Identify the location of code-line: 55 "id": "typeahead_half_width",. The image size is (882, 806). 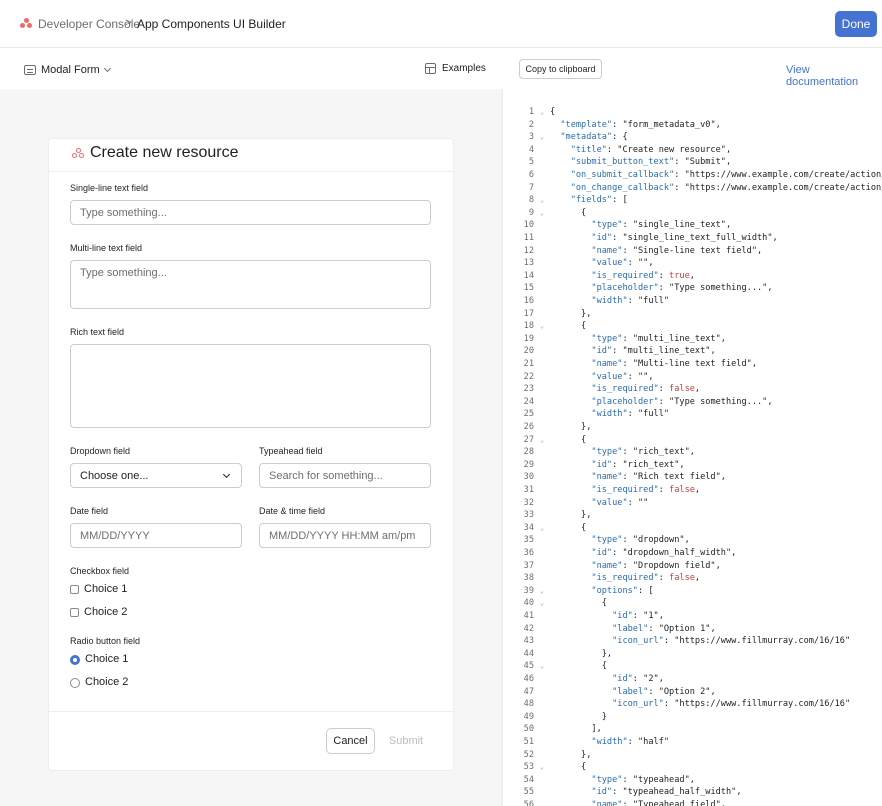
(622, 792).